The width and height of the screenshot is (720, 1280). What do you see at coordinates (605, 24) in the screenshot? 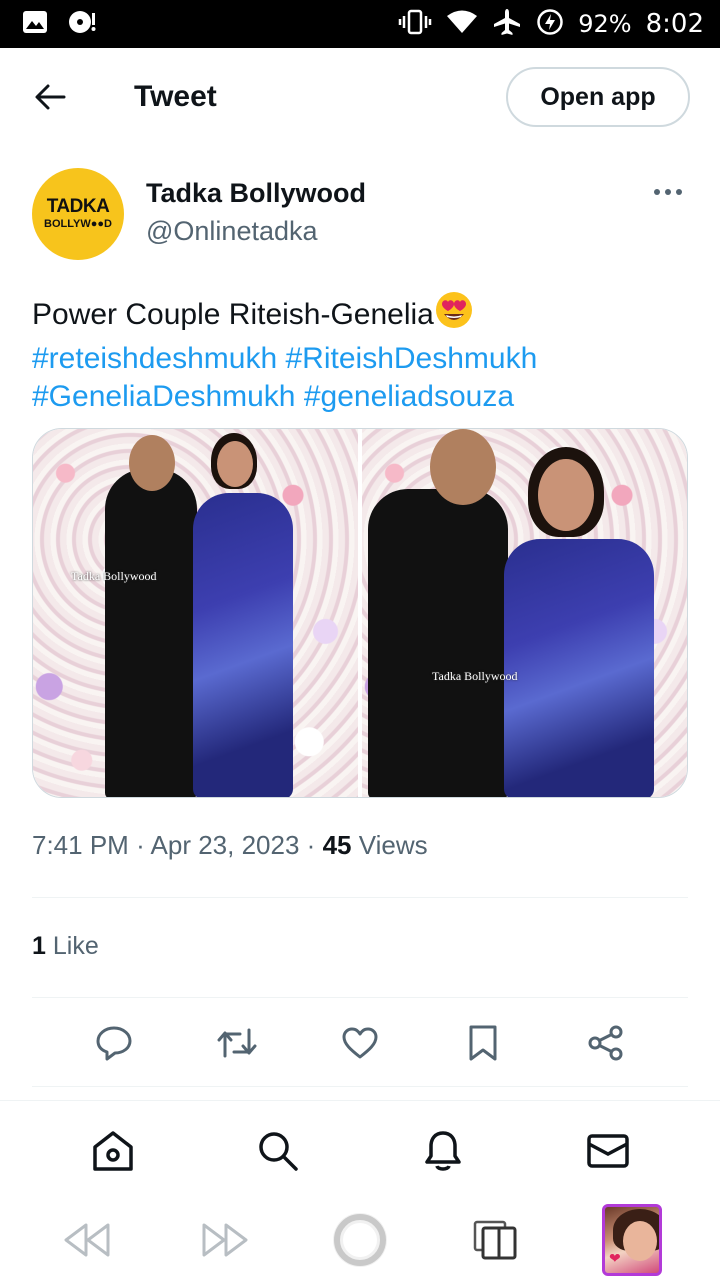
I see `battery-percent: 92%` at bounding box center [605, 24].